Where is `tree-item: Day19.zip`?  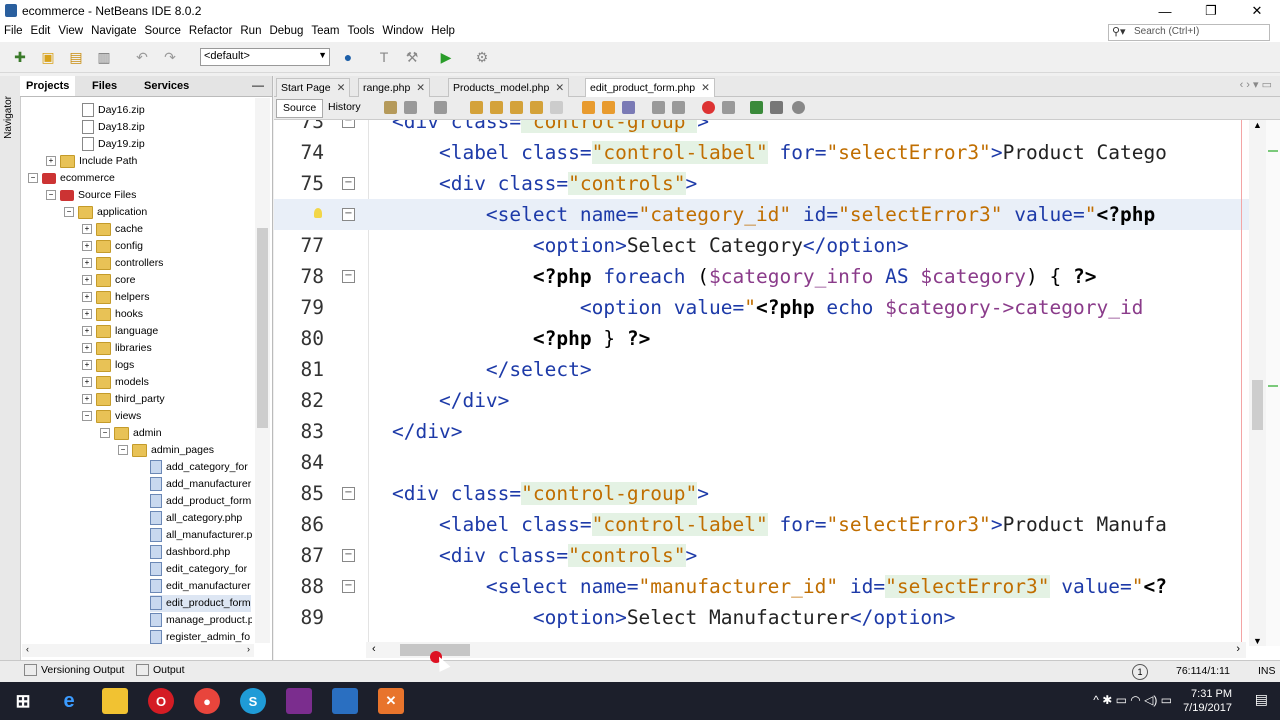
tree-item: Day19.zip is located at coordinates (113, 144).